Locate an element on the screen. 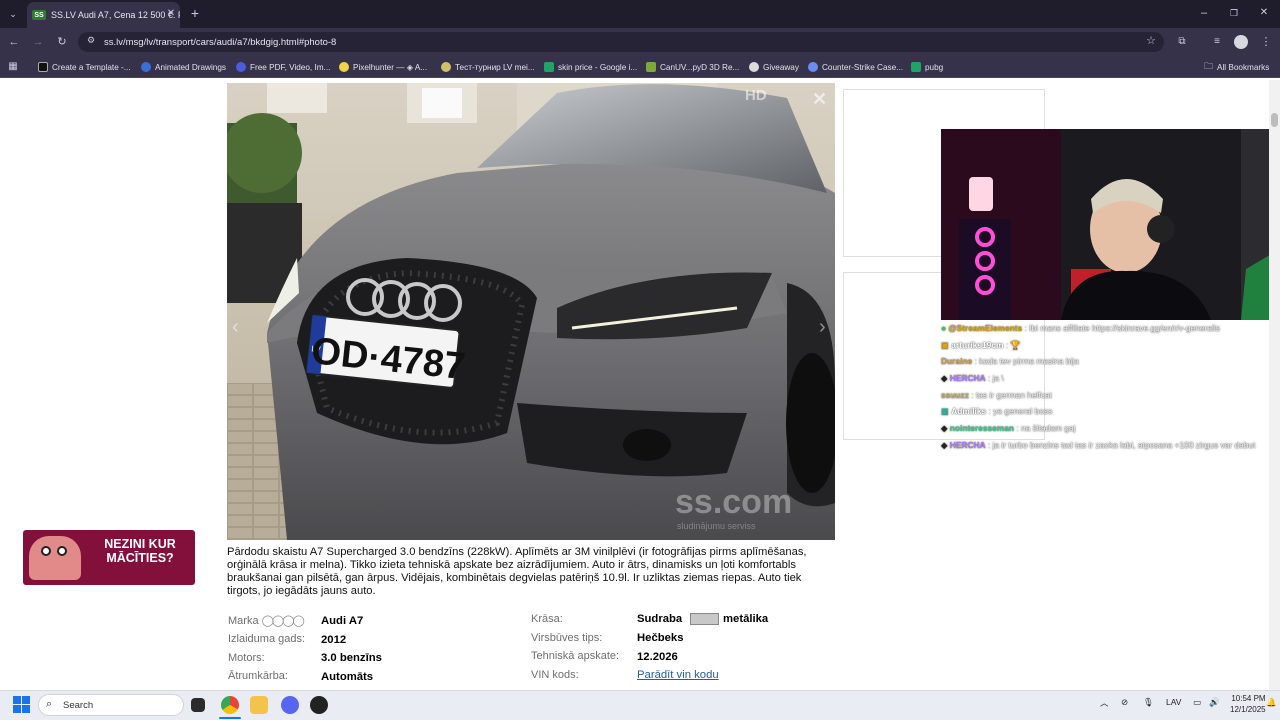  bookmark-item: Giveaway is located at coordinates (774, 67).